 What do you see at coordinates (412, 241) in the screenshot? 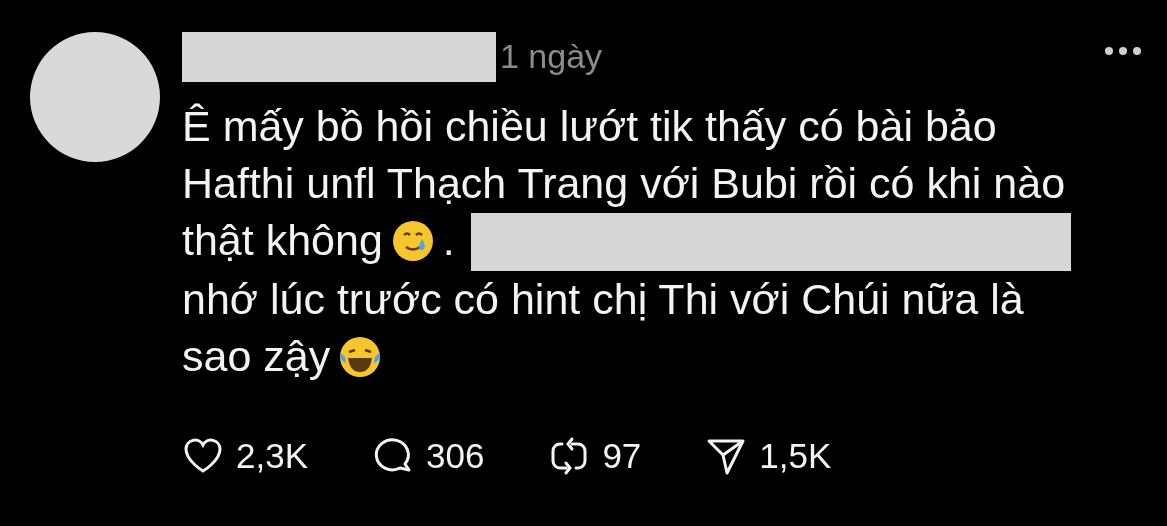
I see `smiling-tear-emoji-icon` at bounding box center [412, 241].